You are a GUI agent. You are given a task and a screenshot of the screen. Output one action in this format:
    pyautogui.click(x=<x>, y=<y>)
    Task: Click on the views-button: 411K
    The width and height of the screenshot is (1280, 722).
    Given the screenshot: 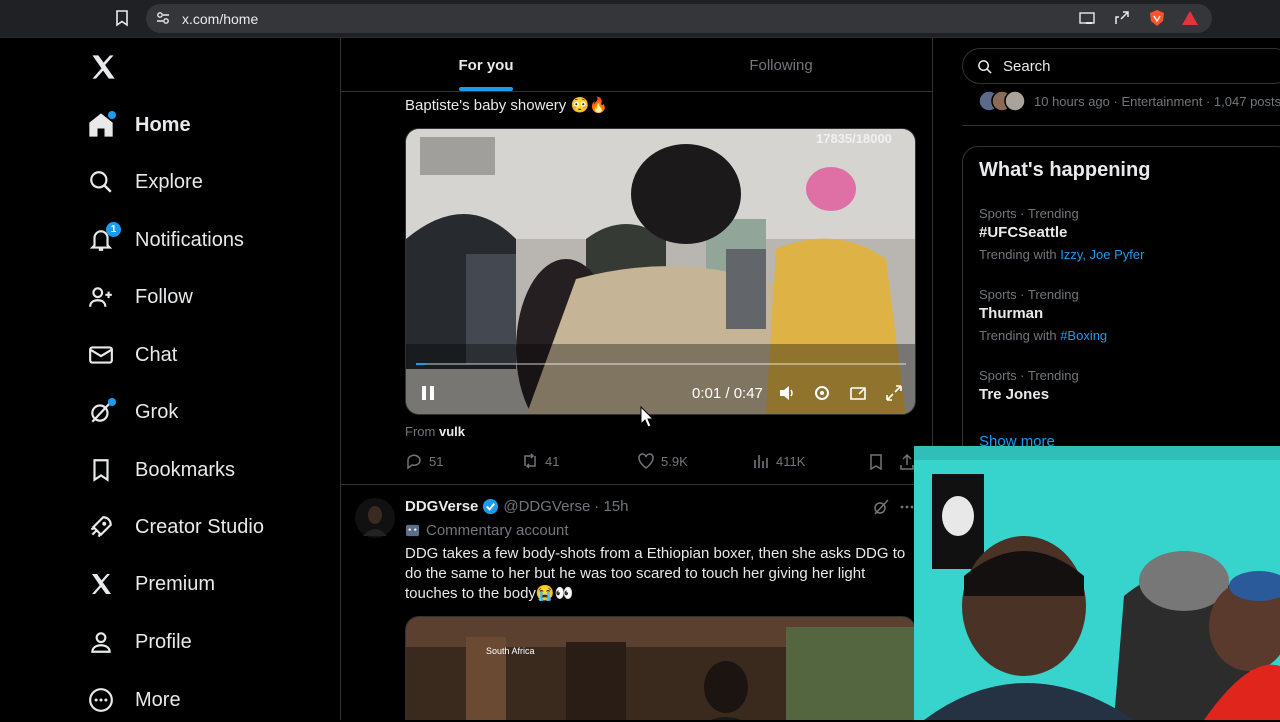 What is the action you would take?
    pyautogui.click(x=778, y=461)
    